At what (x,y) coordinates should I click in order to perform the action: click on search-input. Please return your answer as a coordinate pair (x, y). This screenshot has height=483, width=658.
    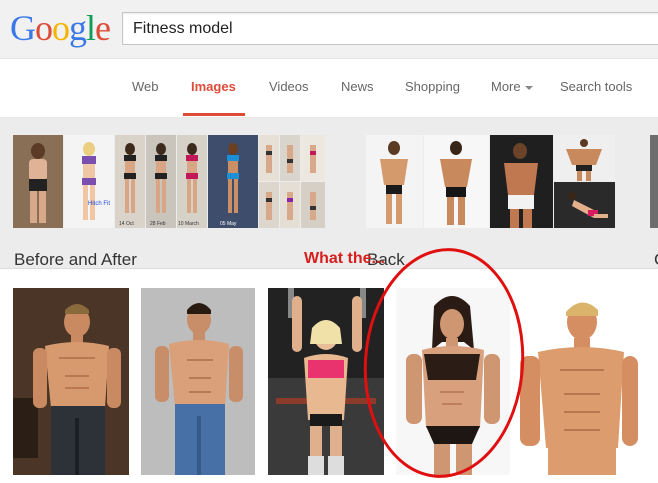
    Looking at the image, I should click on (383, 29).